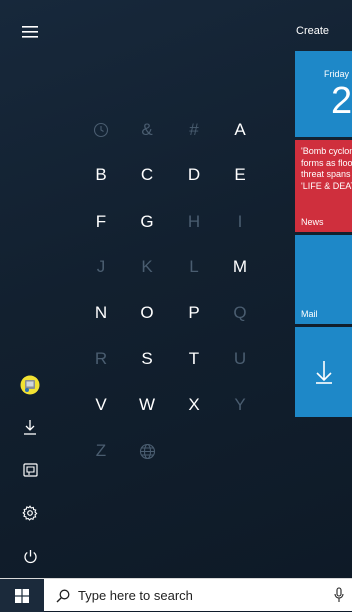 Image resolution: width=352 pixels, height=612 pixels. I want to click on settings-icon, so click(30, 513).